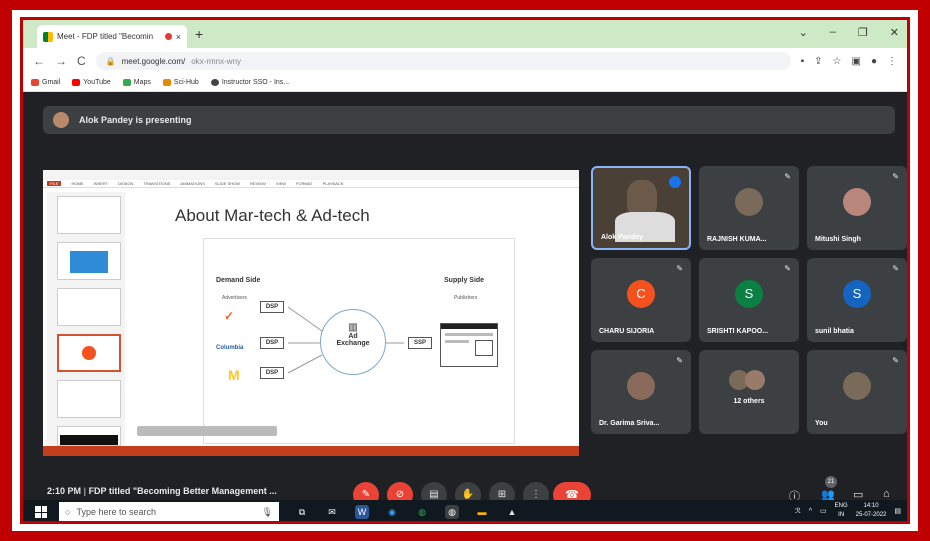  Describe the element at coordinates (169, 511) in the screenshot. I see `taskbar-search-input: ○ Type here to search 🎙` at that location.